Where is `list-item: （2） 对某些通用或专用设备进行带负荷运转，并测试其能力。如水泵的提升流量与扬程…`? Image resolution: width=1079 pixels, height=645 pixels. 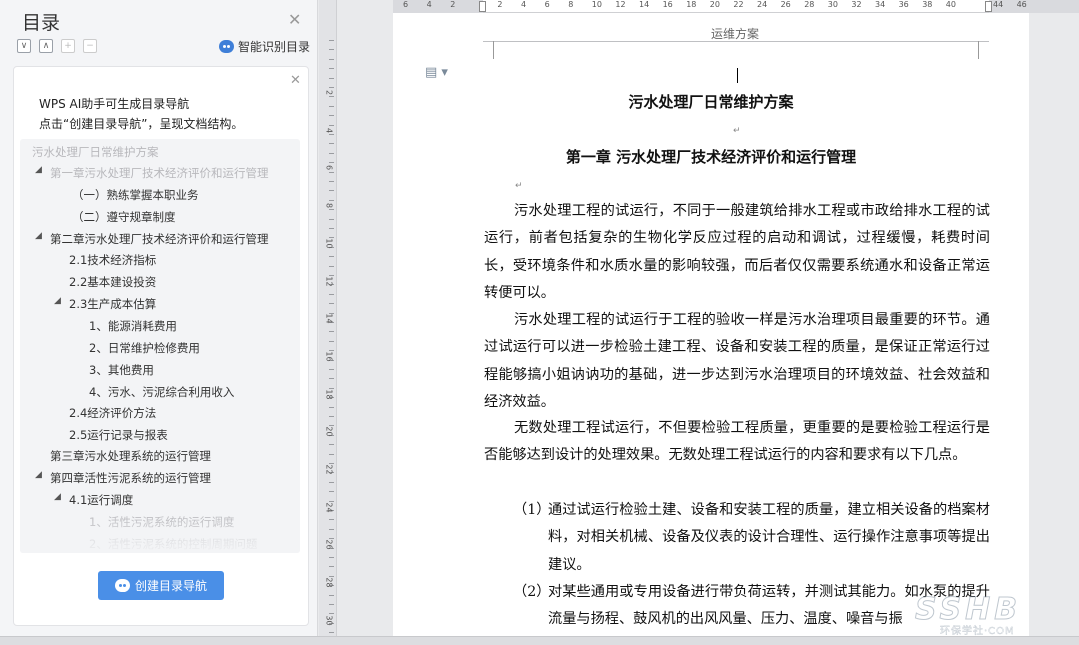
list-item: （2） 对某些通用或专用设备进行带负荷运转，并测试其能力。如水泵的提升流量与扬程… is located at coordinates (751, 606).